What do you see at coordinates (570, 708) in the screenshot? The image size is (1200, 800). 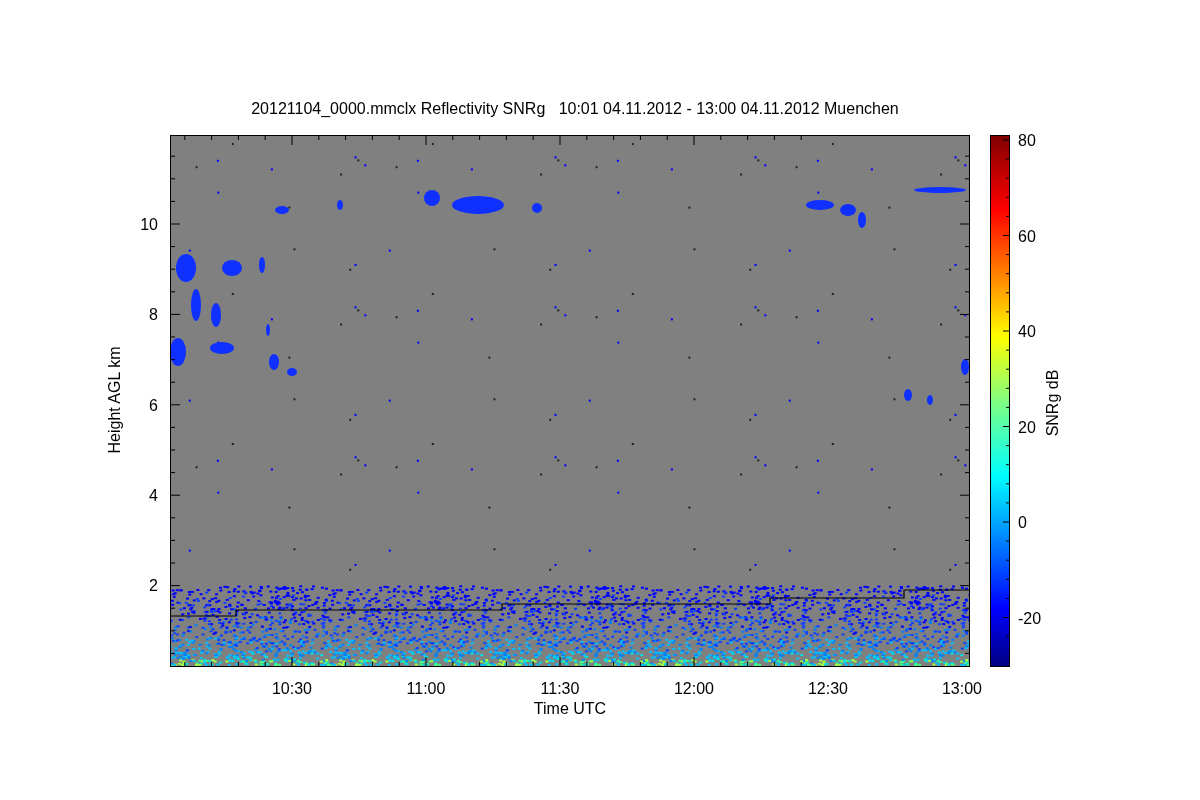 I see `x-axis-label: Time UTC` at bounding box center [570, 708].